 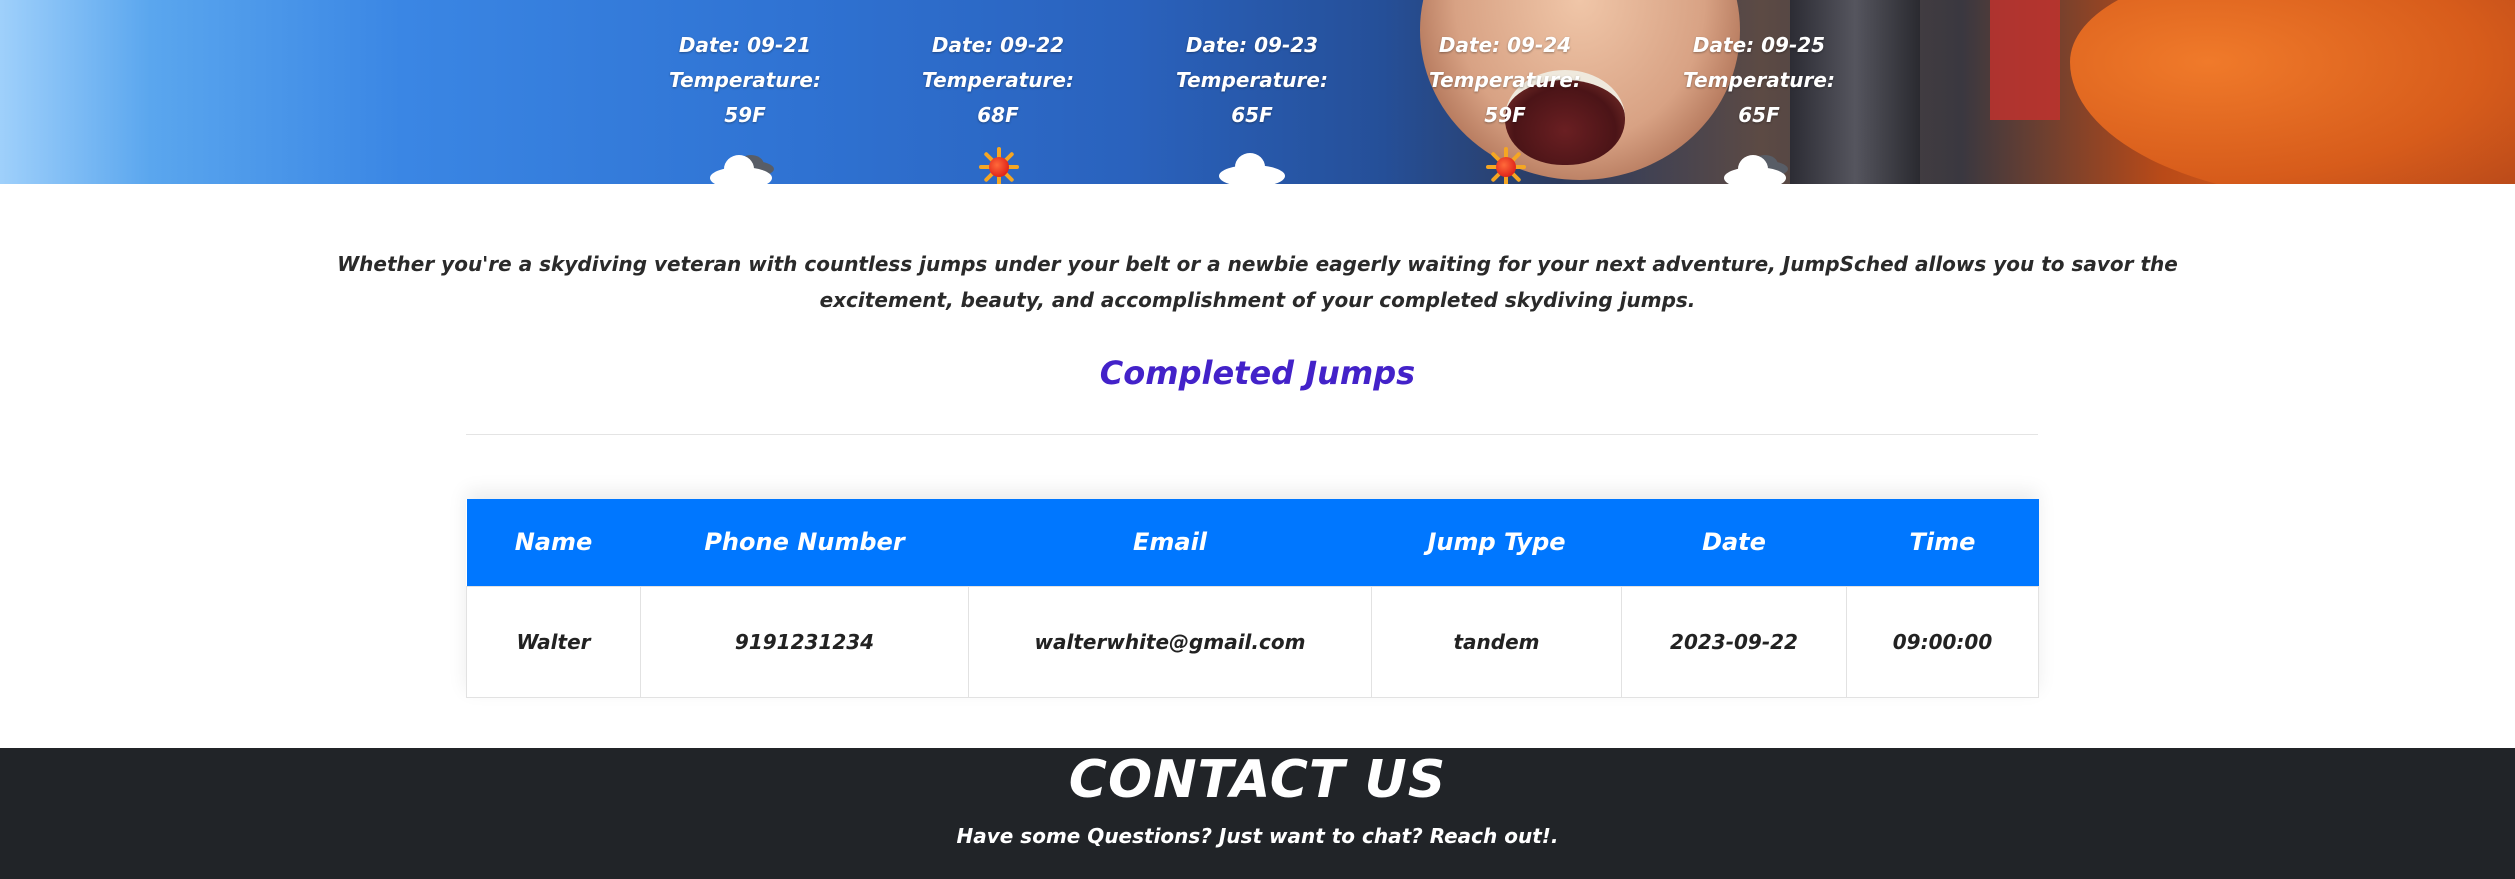 What do you see at coordinates (553, 641) in the screenshot?
I see `cell-name: Walter` at bounding box center [553, 641].